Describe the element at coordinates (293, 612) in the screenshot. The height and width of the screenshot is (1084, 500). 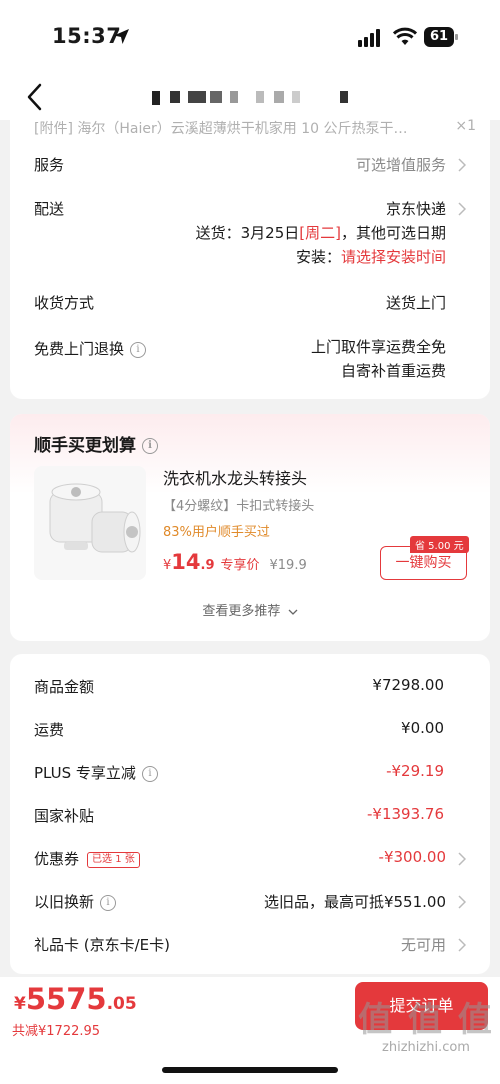
I see `chevron-down-icon` at that location.